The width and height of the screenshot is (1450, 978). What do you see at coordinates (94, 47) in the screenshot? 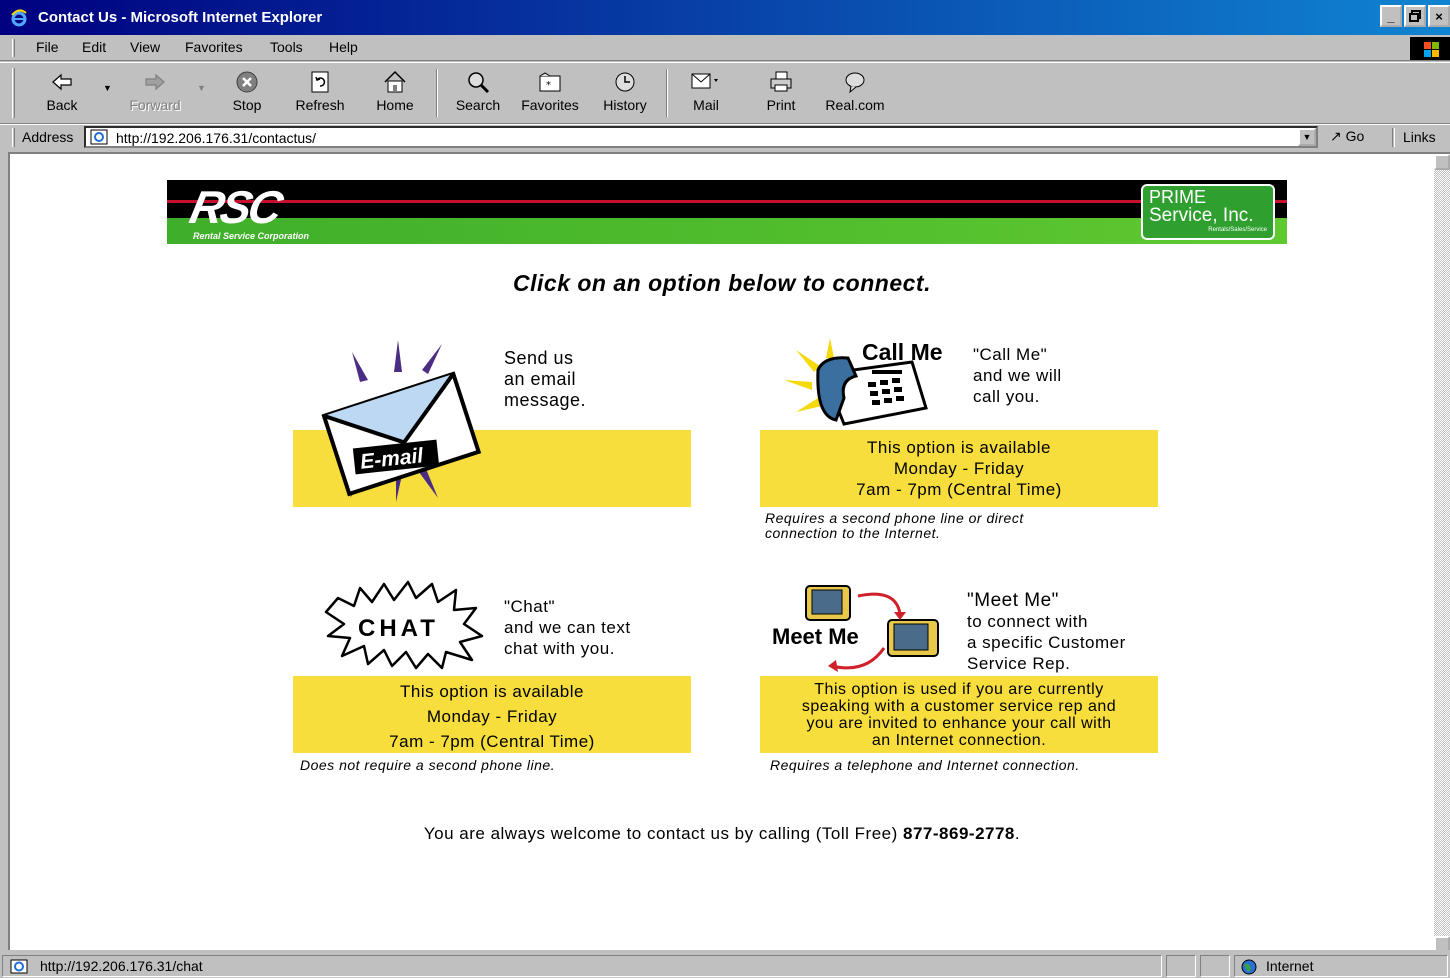
I see `menu-edit: Edit` at bounding box center [94, 47].